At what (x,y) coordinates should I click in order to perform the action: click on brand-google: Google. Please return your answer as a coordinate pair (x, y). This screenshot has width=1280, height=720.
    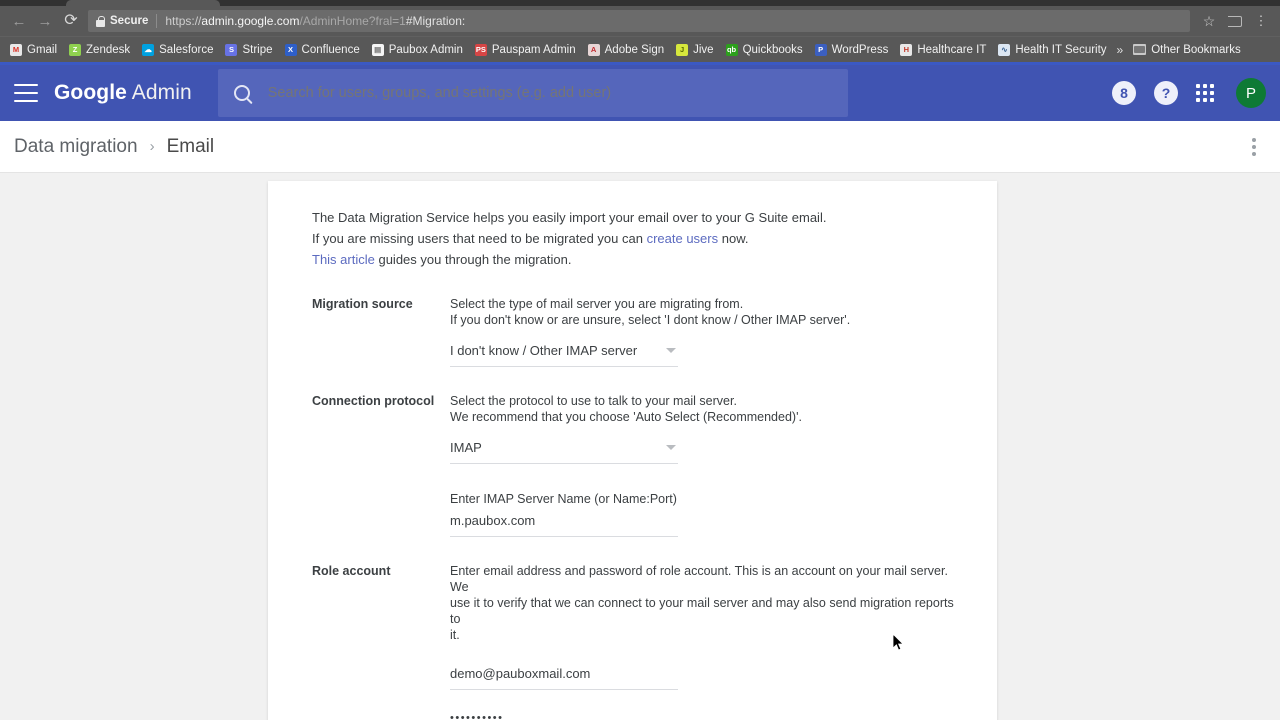
    Looking at the image, I should click on (90, 92).